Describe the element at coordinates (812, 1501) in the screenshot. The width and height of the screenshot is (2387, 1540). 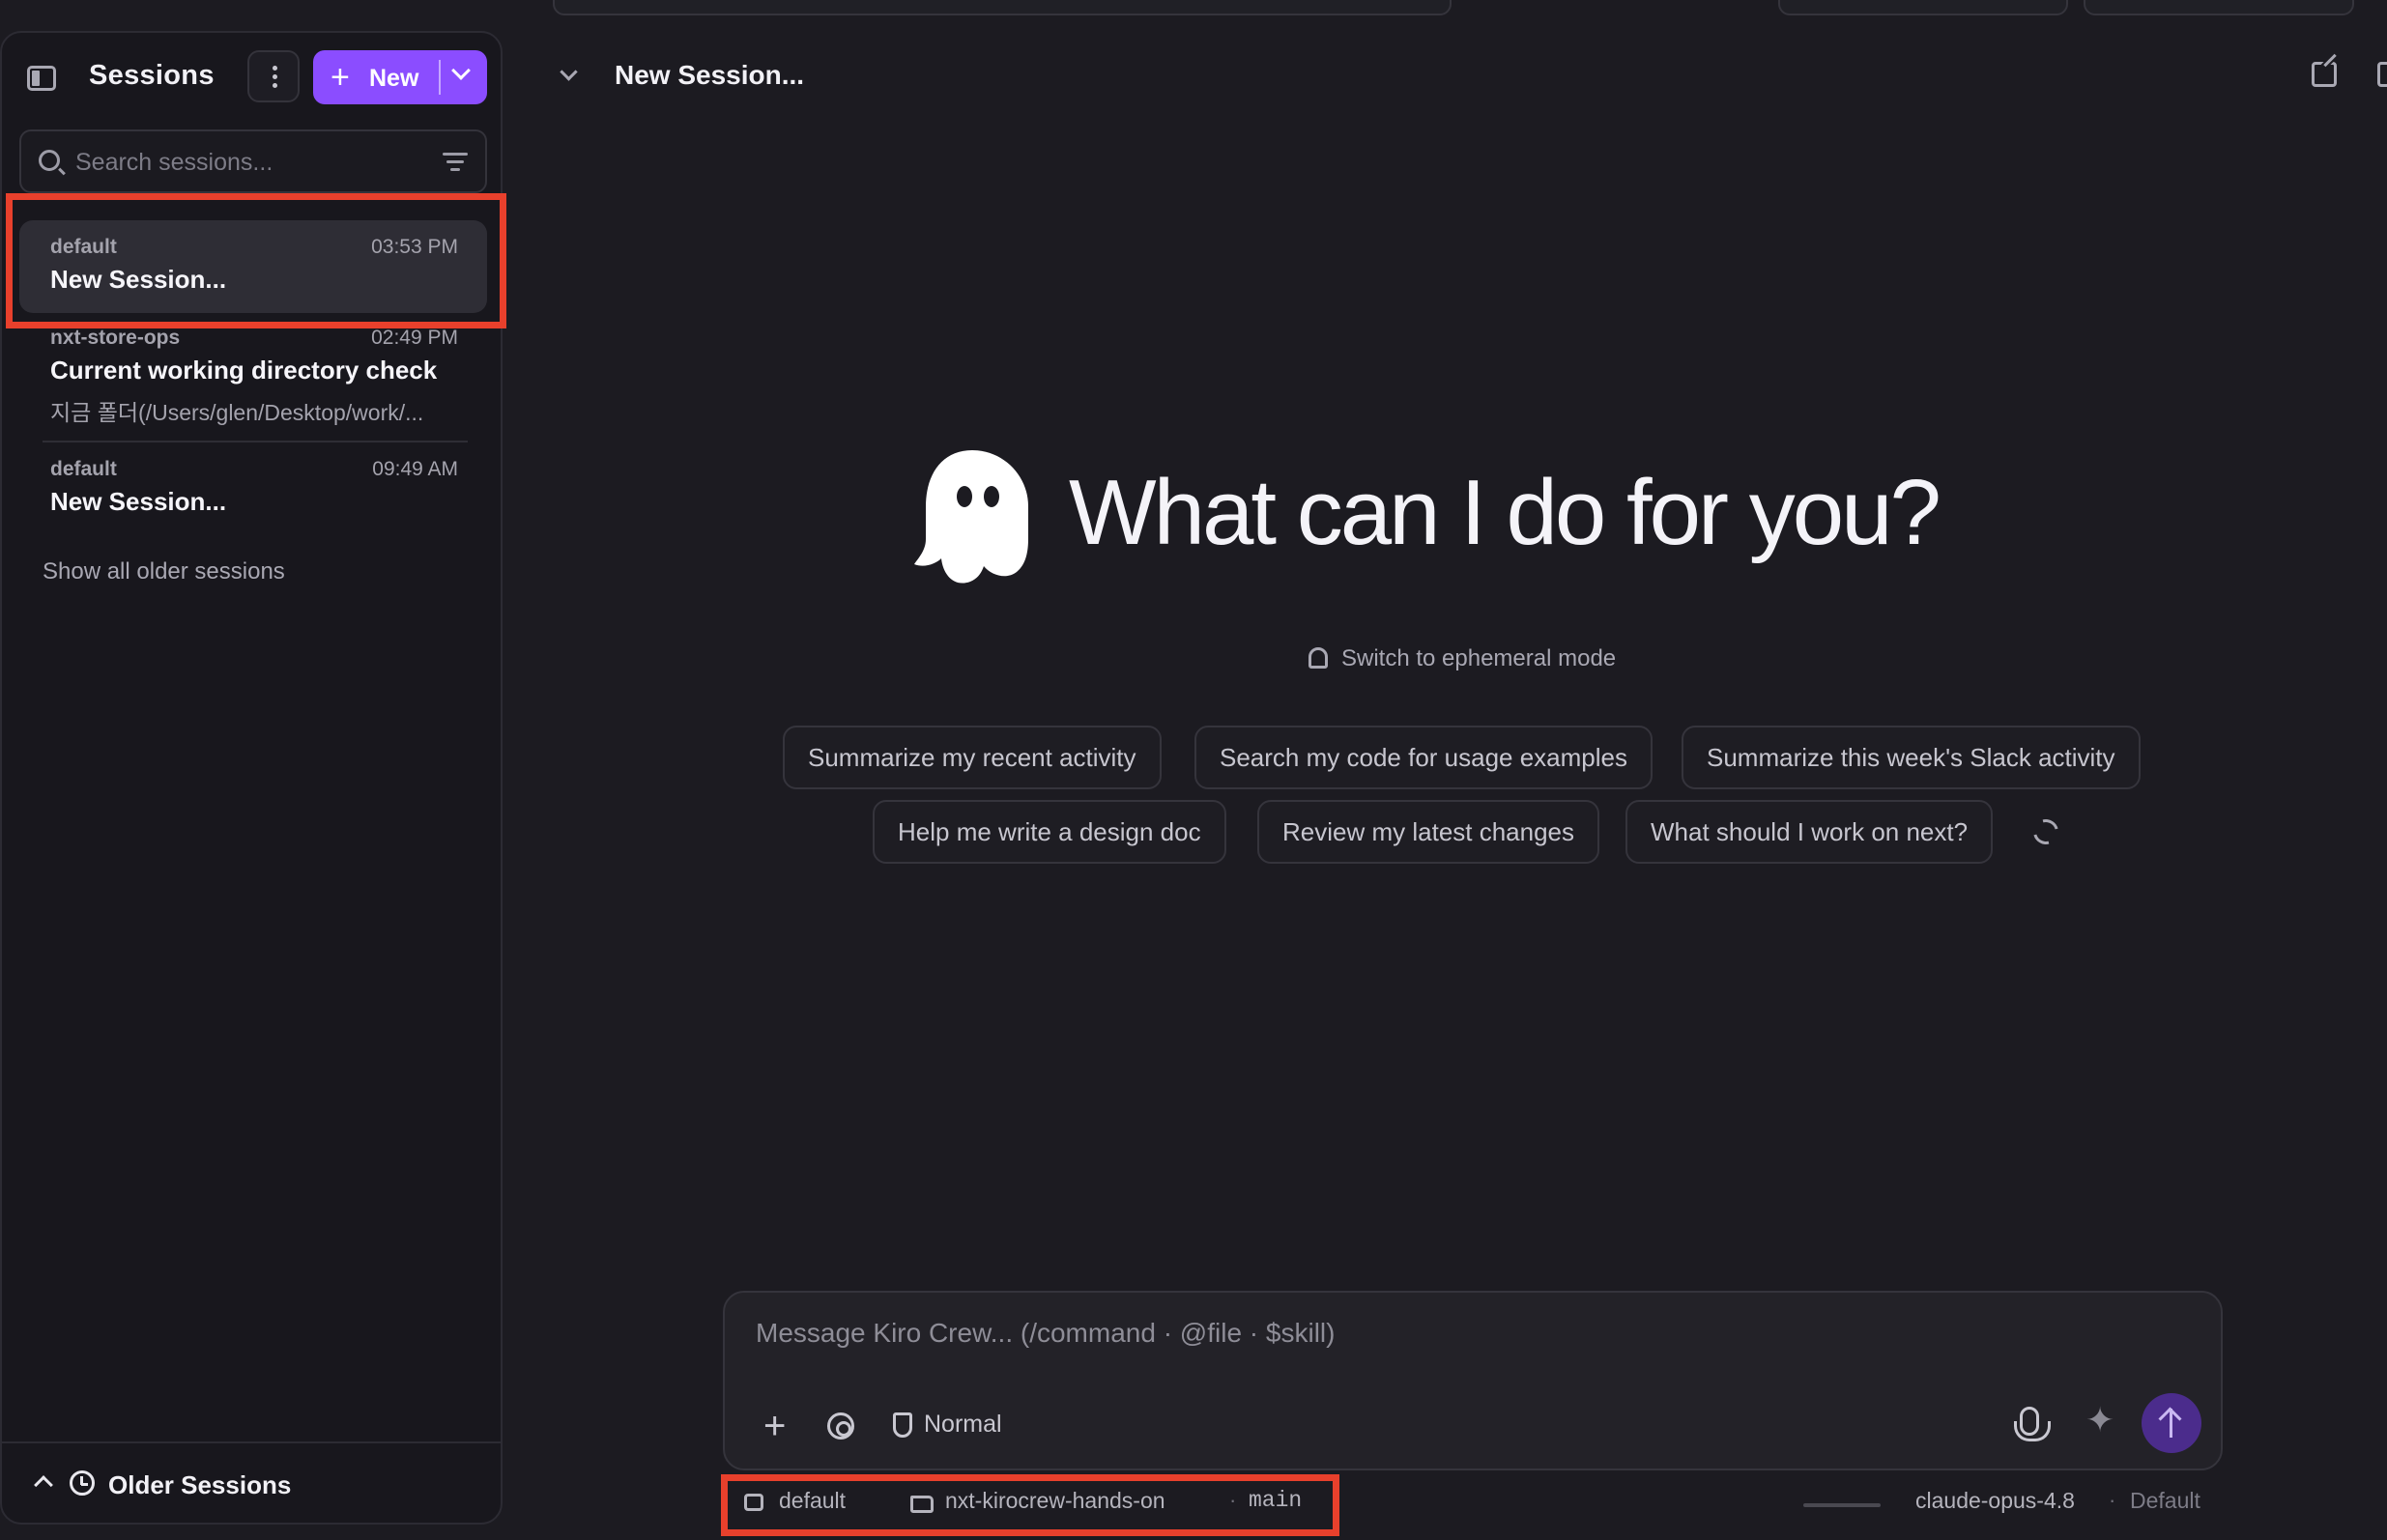
I see `status-agent: default` at that location.